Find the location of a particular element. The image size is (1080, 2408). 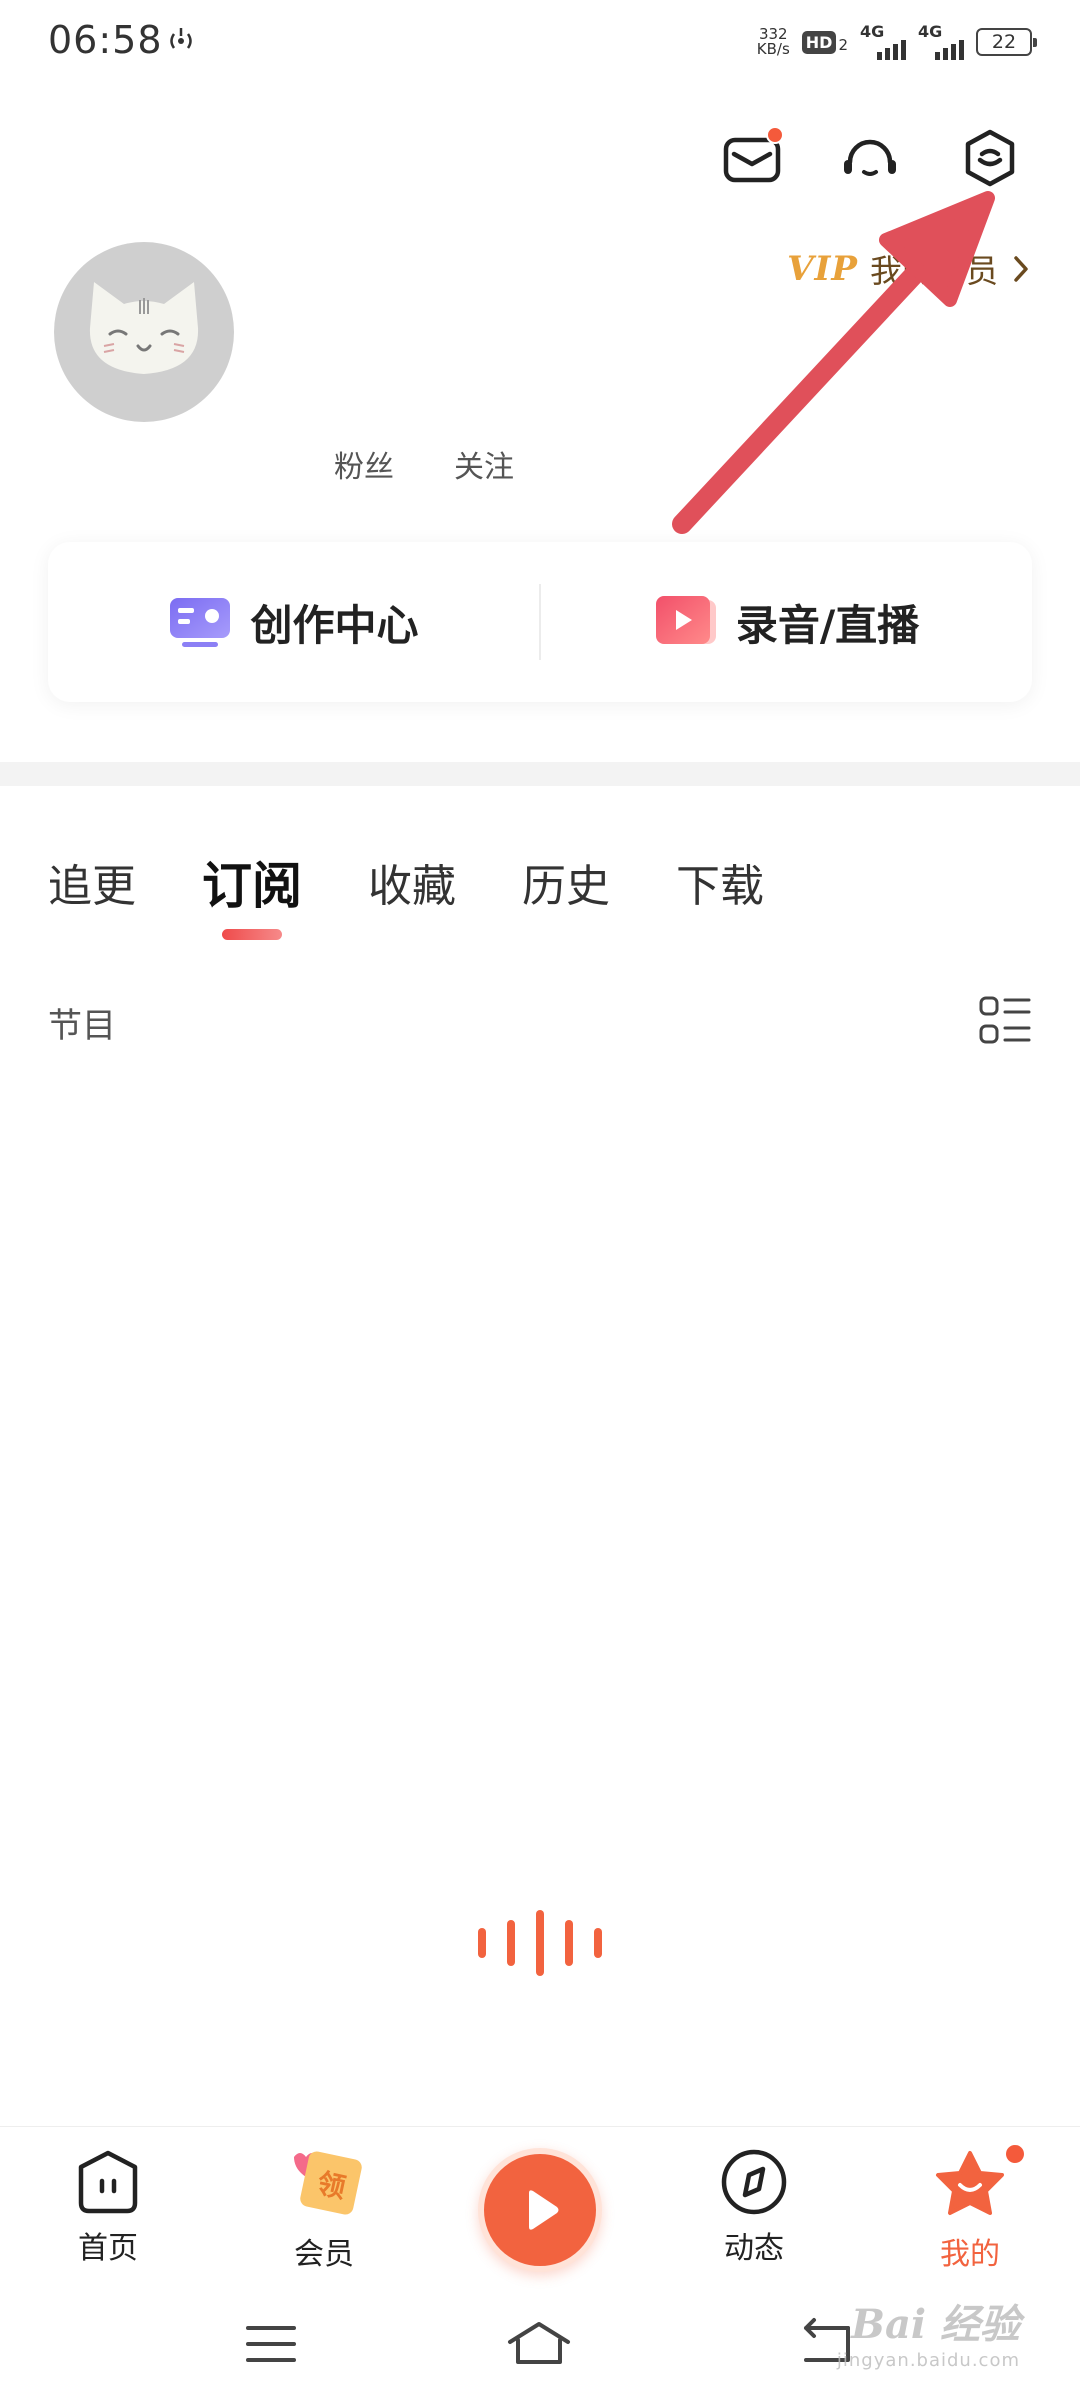

chevron-right-icon is located at coordinates (1021, 269).